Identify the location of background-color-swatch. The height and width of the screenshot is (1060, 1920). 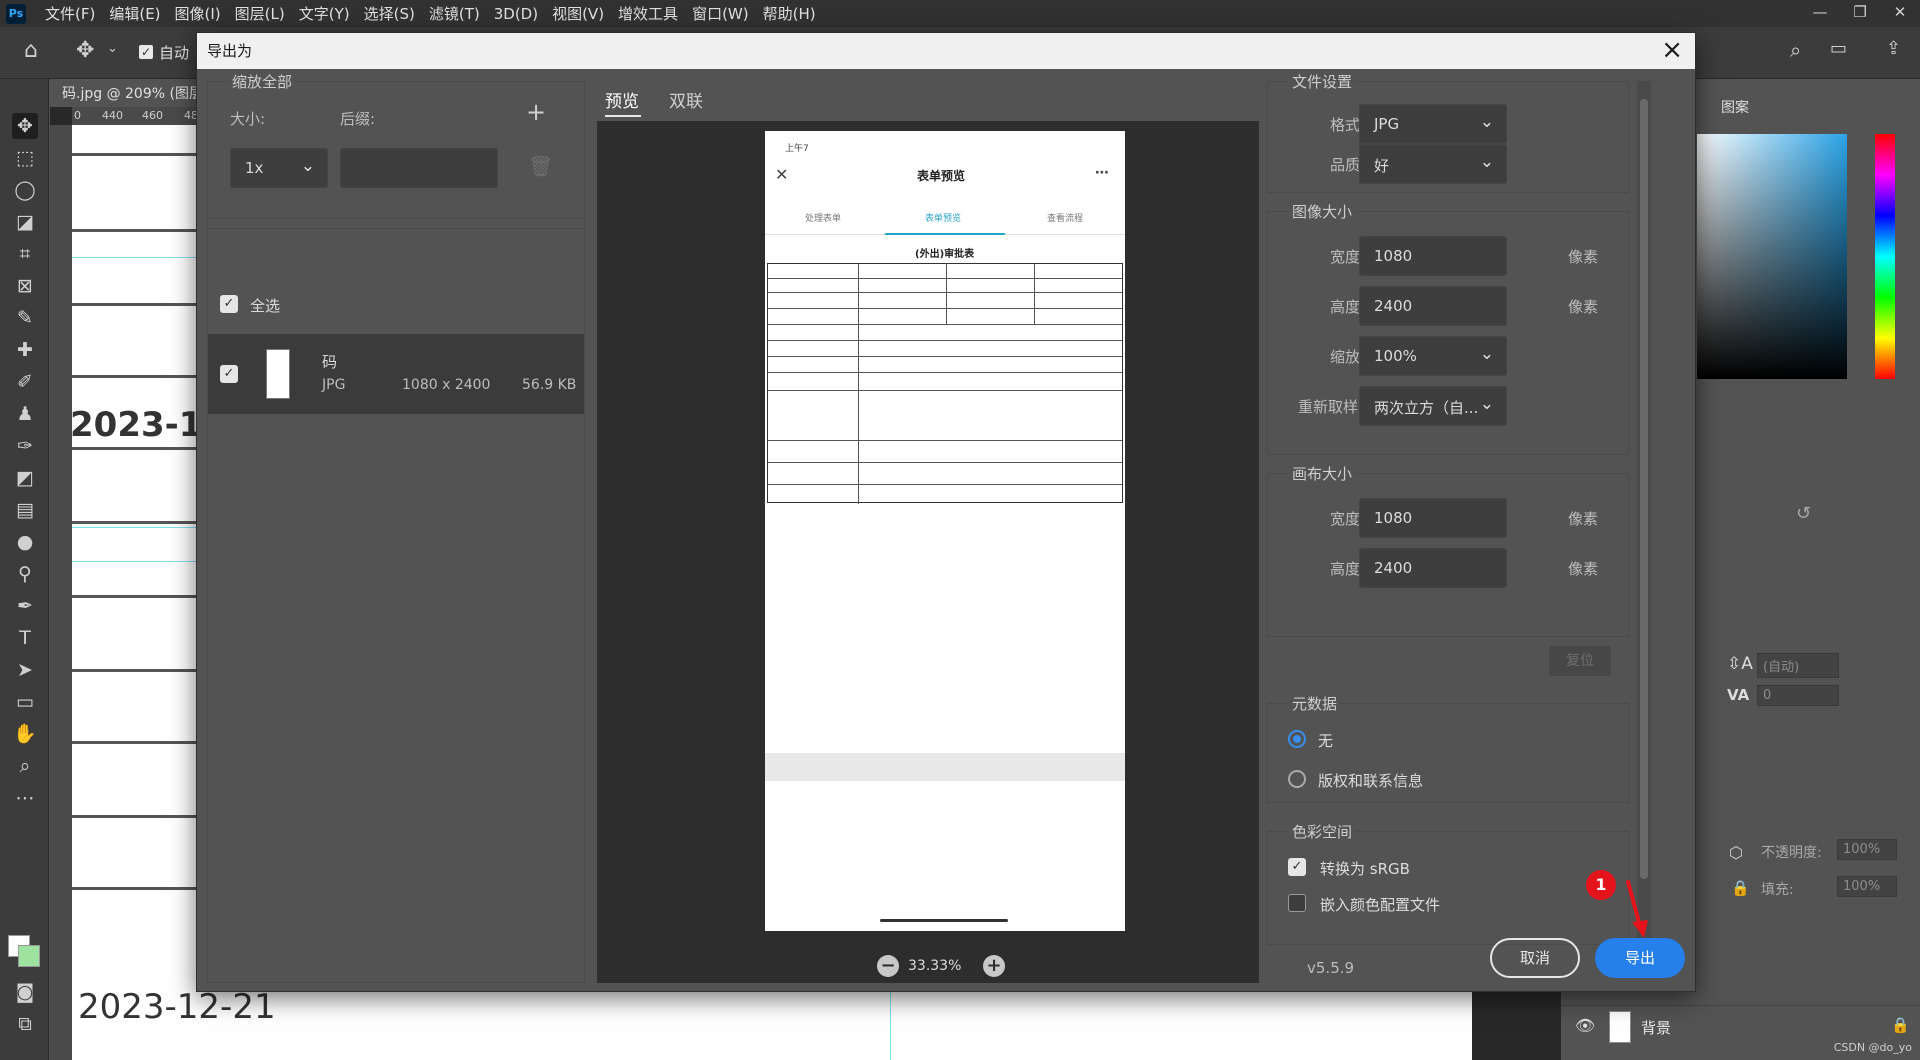
(29, 956).